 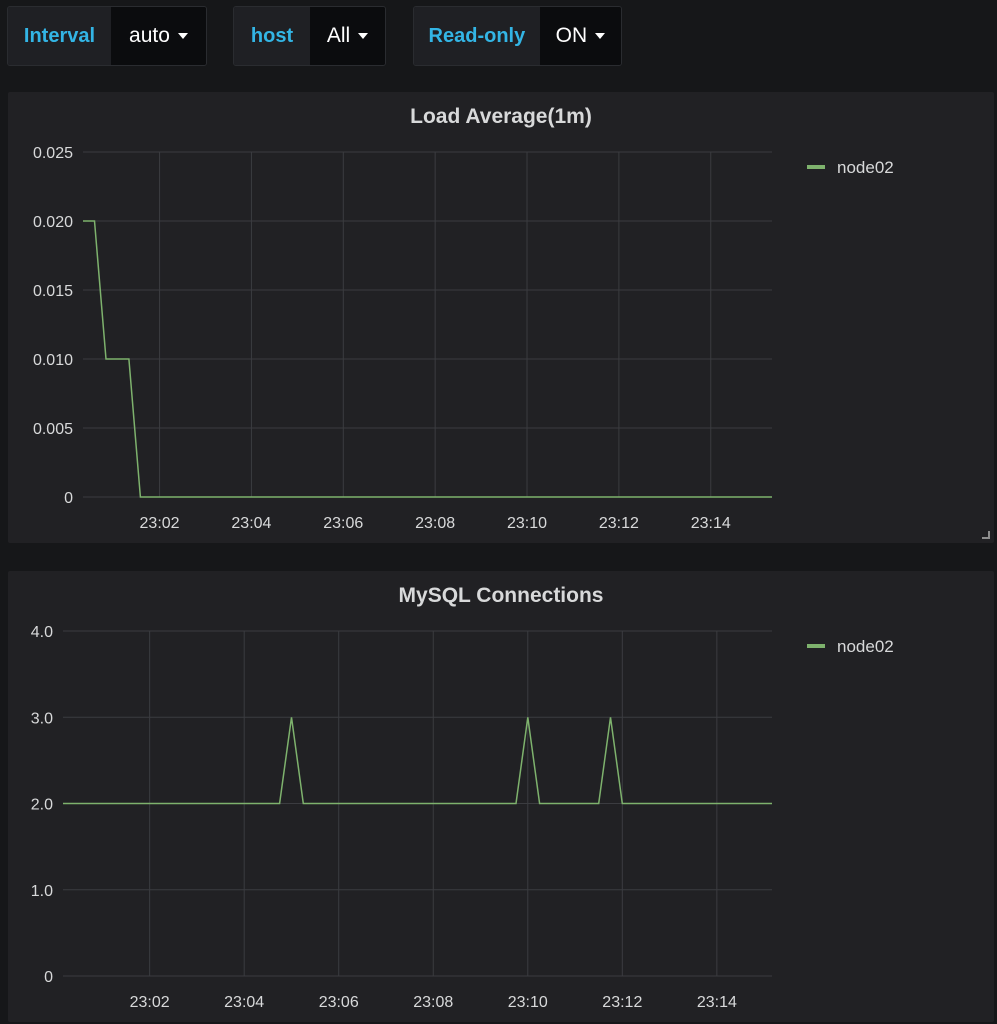 I want to click on template-variables-bar: Interval auto host All Read-only ON, so click(x=498, y=40).